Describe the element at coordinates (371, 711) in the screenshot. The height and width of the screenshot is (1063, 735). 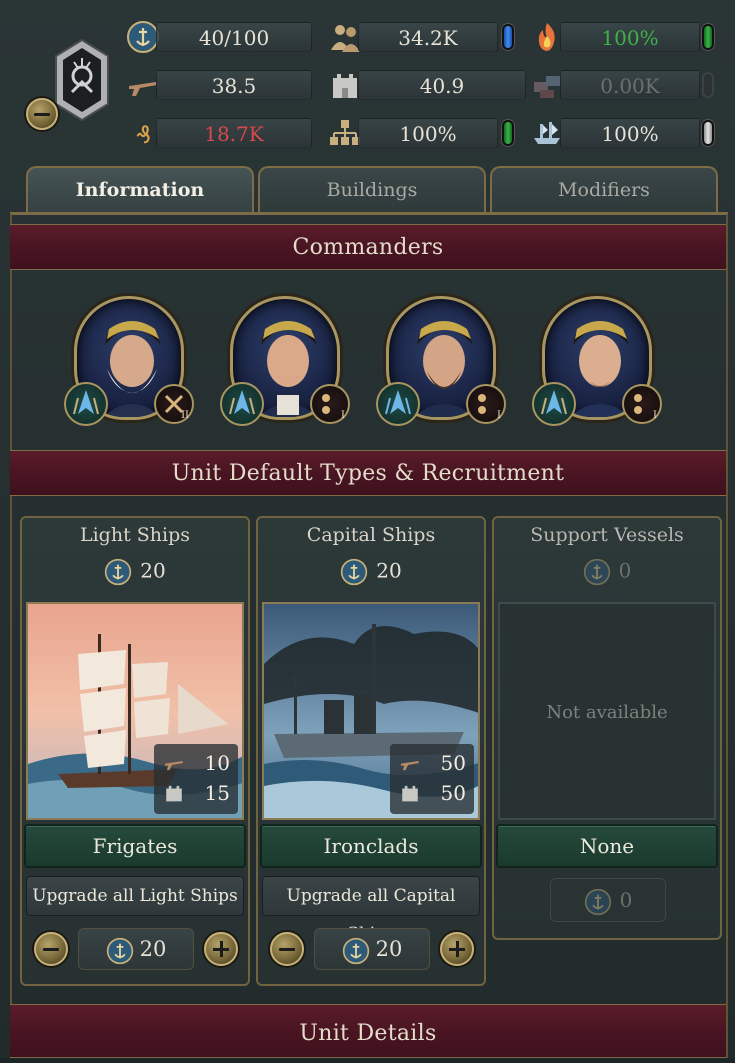
I see `ironclad-image: 50 50` at that location.